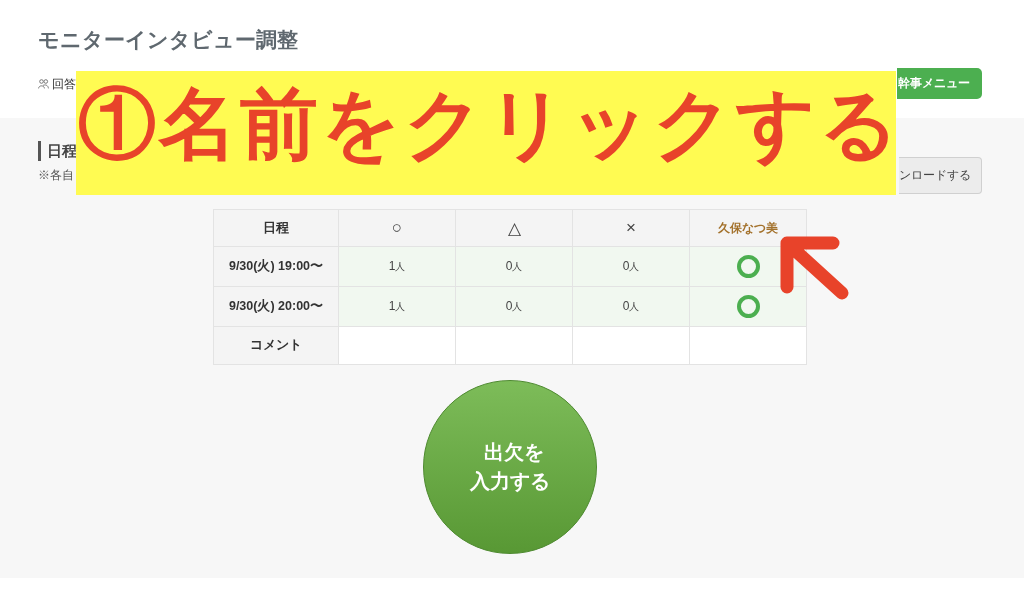 This screenshot has height=601, width=1024. Describe the element at coordinates (168, 40) in the screenshot. I see `page-title: モニターインタビュー調整` at that location.